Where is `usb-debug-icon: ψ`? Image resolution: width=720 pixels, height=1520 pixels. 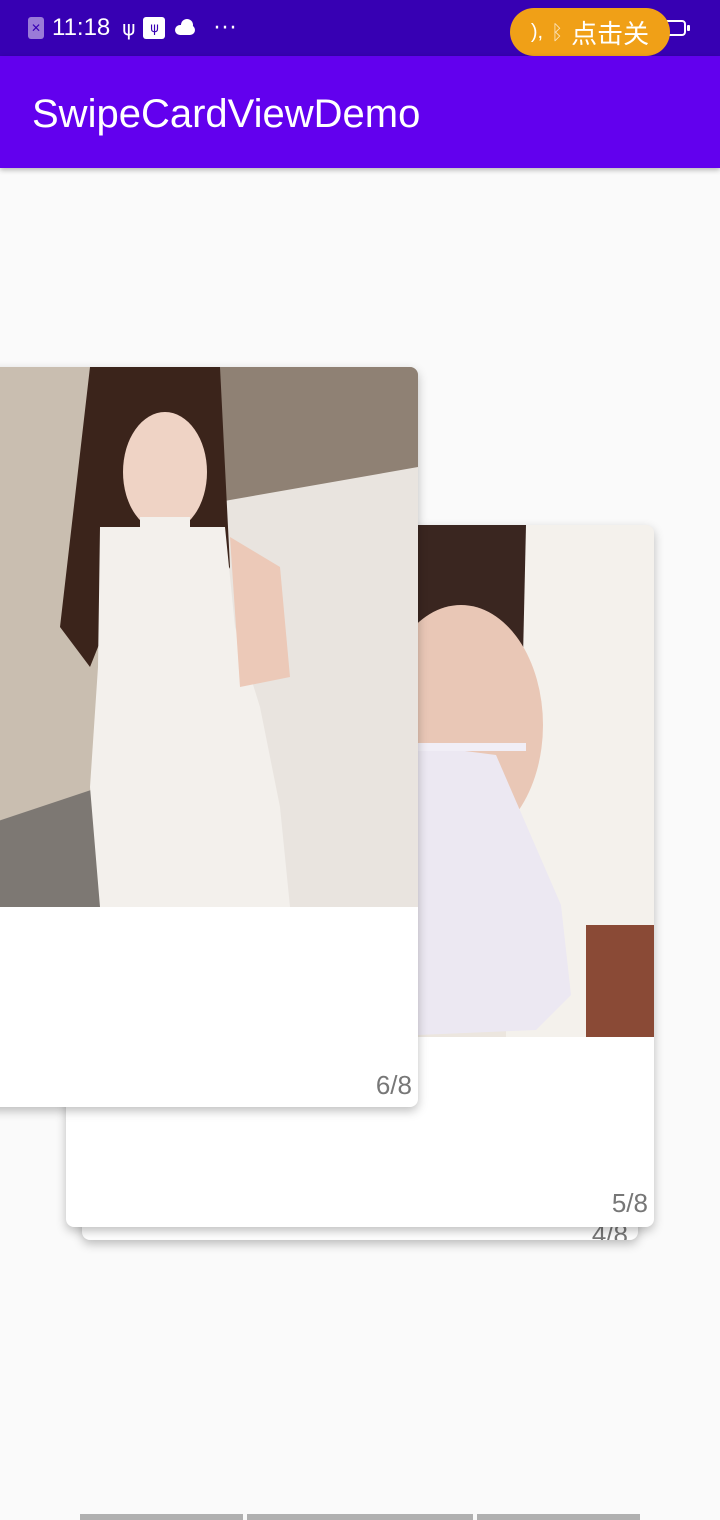
usb-debug-icon: ψ is located at coordinates (154, 28).